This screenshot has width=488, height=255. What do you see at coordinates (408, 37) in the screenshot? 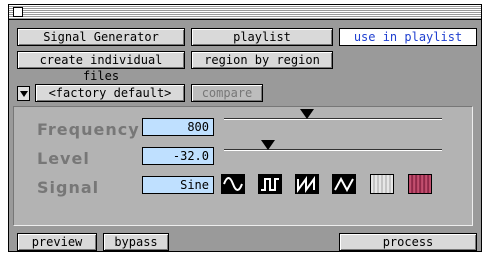
I see `use-in-playlist-button: use in playlist` at bounding box center [408, 37].